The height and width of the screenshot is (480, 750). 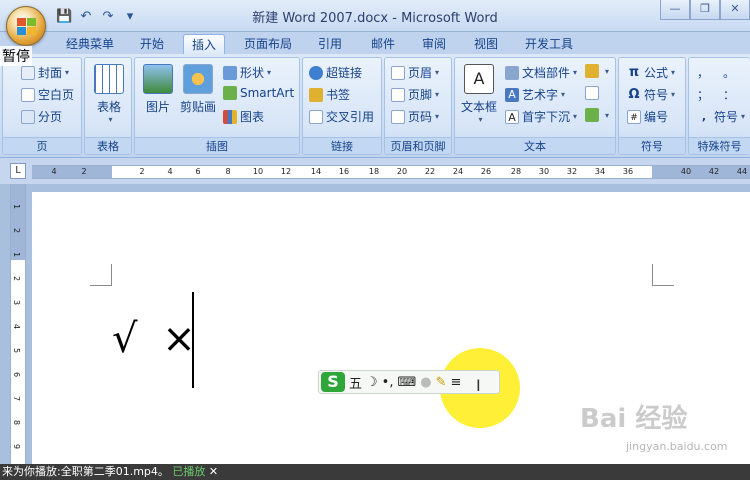 What do you see at coordinates (18, 171) in the screenshot?
I see `tab-selector-button: L` at bounding box center [18, 171].